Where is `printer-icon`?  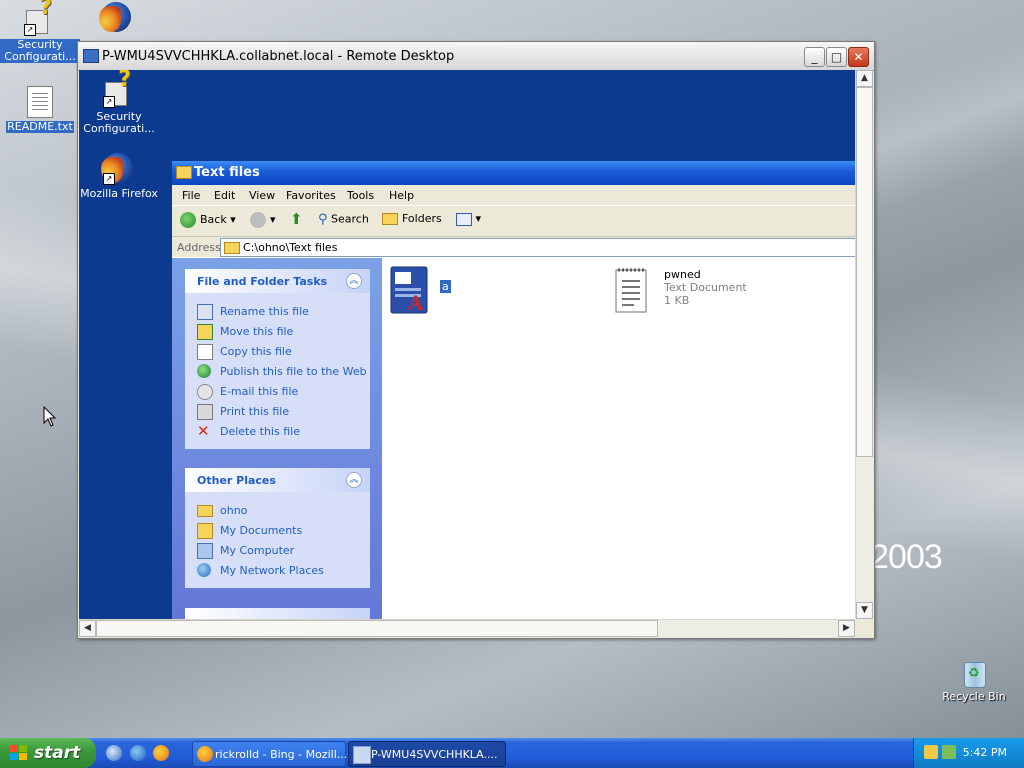
printer-icon is located at coordinates (205, 412).